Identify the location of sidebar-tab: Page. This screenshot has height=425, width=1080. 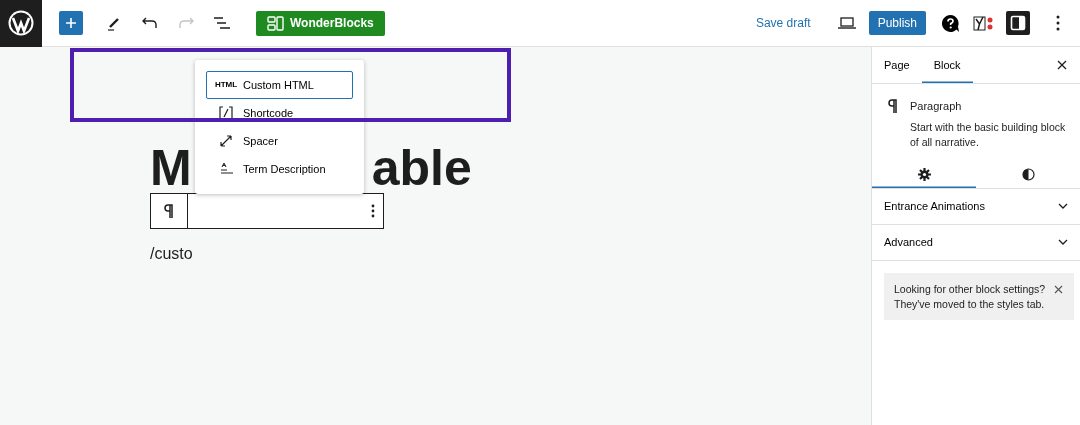
(897, 65).